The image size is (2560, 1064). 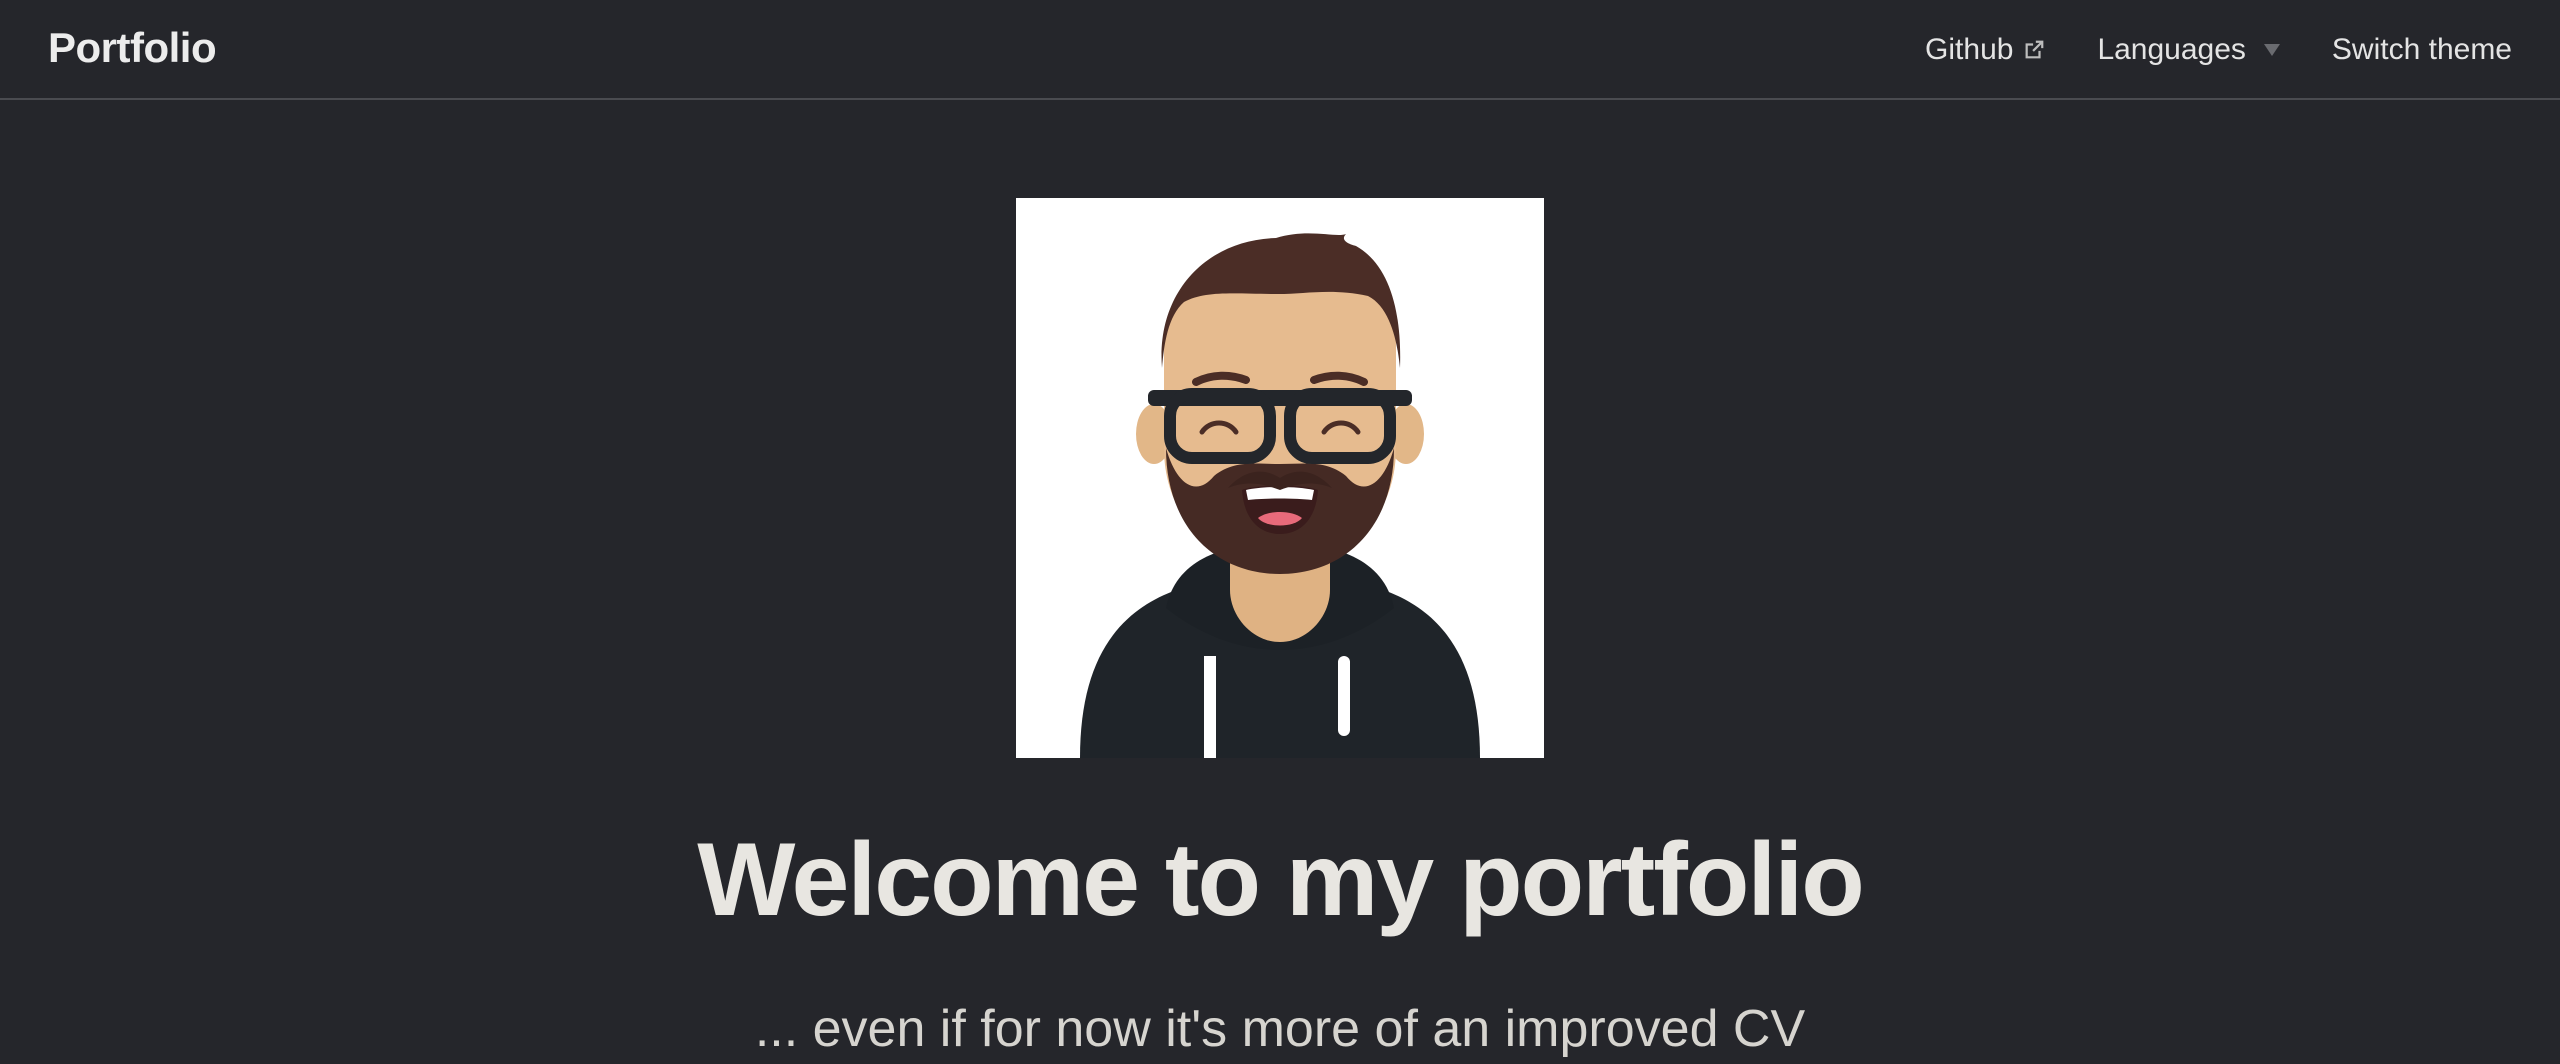 I want to click on nav-menu: Github Languages Switch theme, so click(x=2218, y=50).